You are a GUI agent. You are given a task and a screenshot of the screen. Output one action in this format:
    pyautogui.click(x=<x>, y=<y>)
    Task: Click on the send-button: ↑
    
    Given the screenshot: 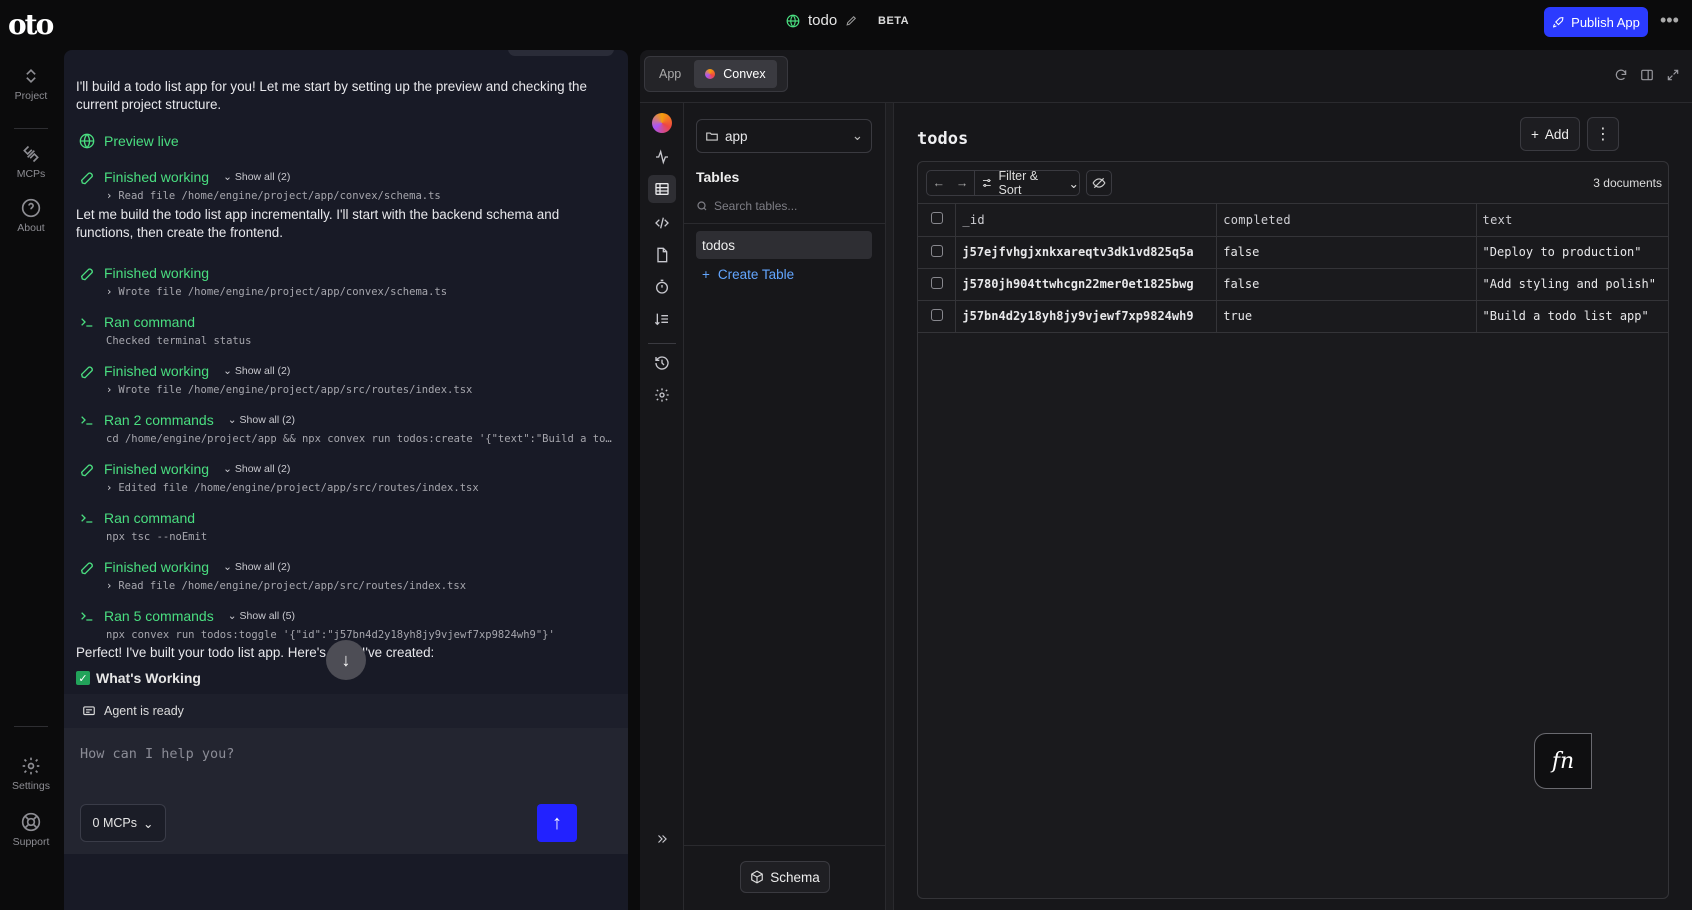 What is the action you would take?
    pyautogui.click(x=557, y=823)
    